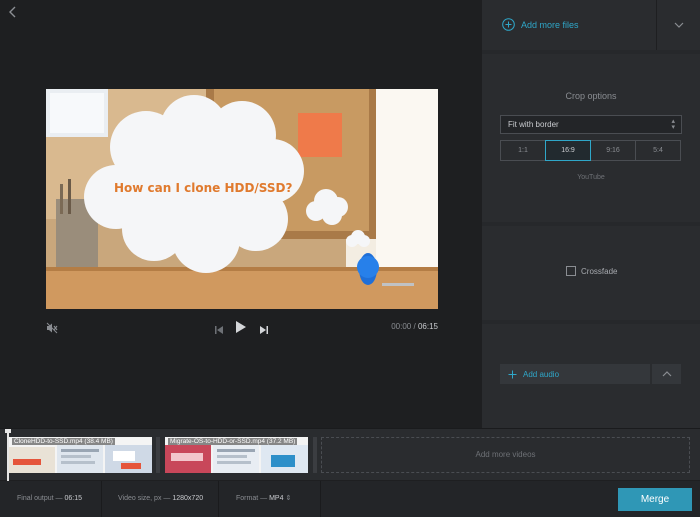 Image resolution: width=700 pixels, height=517 pixels. I want to click on chevron-down-icon, so click(678, 25).